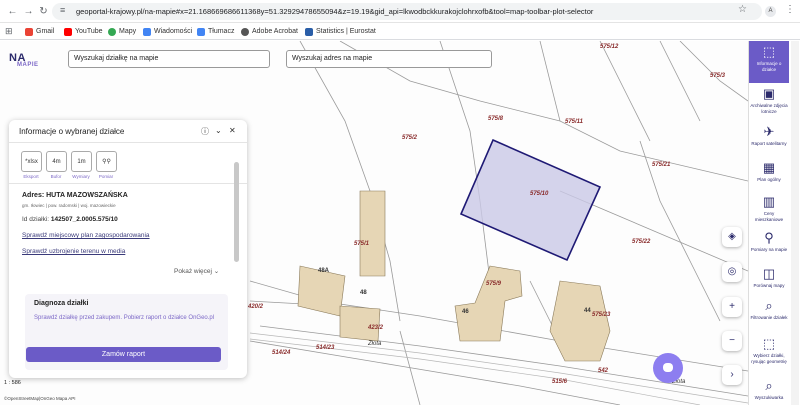 The height and width of the screenshot is (417, 800). What do you see at coordinates (494, 284) in the screenshot?
I see `plot-label: 575/9` at bounding box center [494, 284].